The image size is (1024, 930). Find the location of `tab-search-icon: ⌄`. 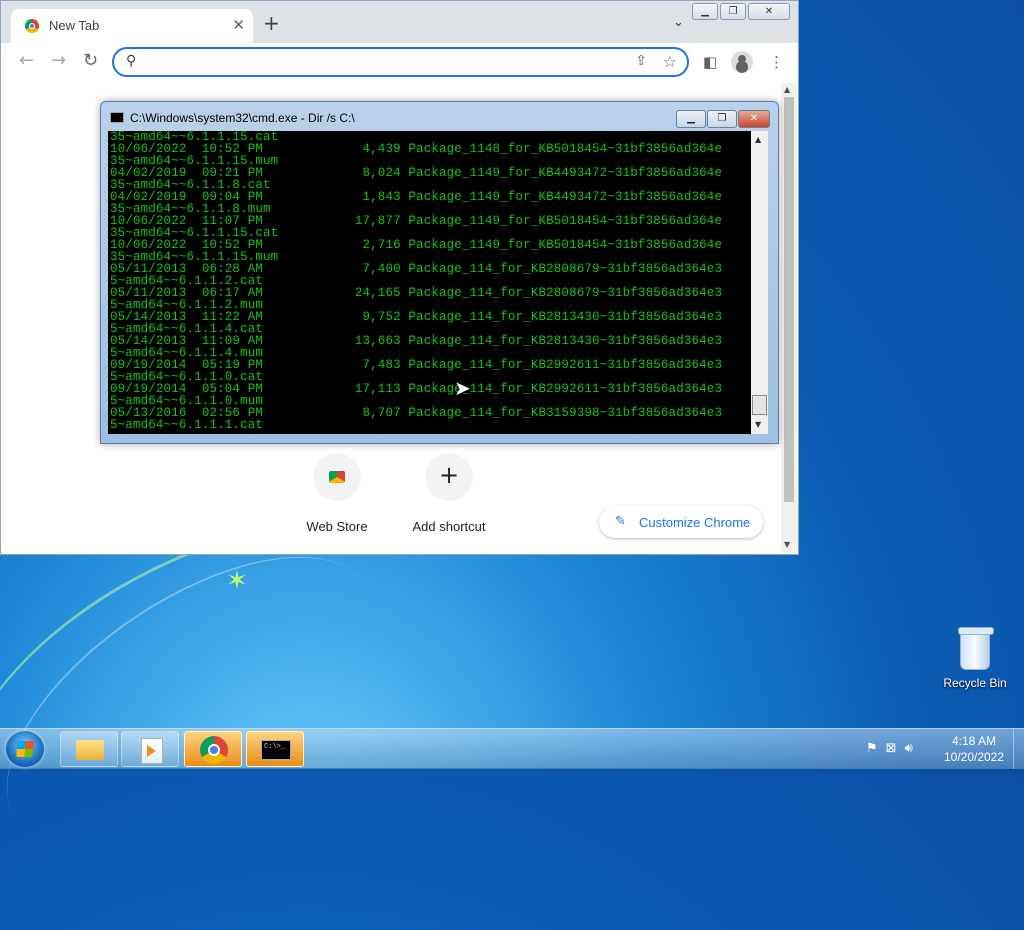

tab-search-icon: ⌄ is located at coordinates (678, 22).